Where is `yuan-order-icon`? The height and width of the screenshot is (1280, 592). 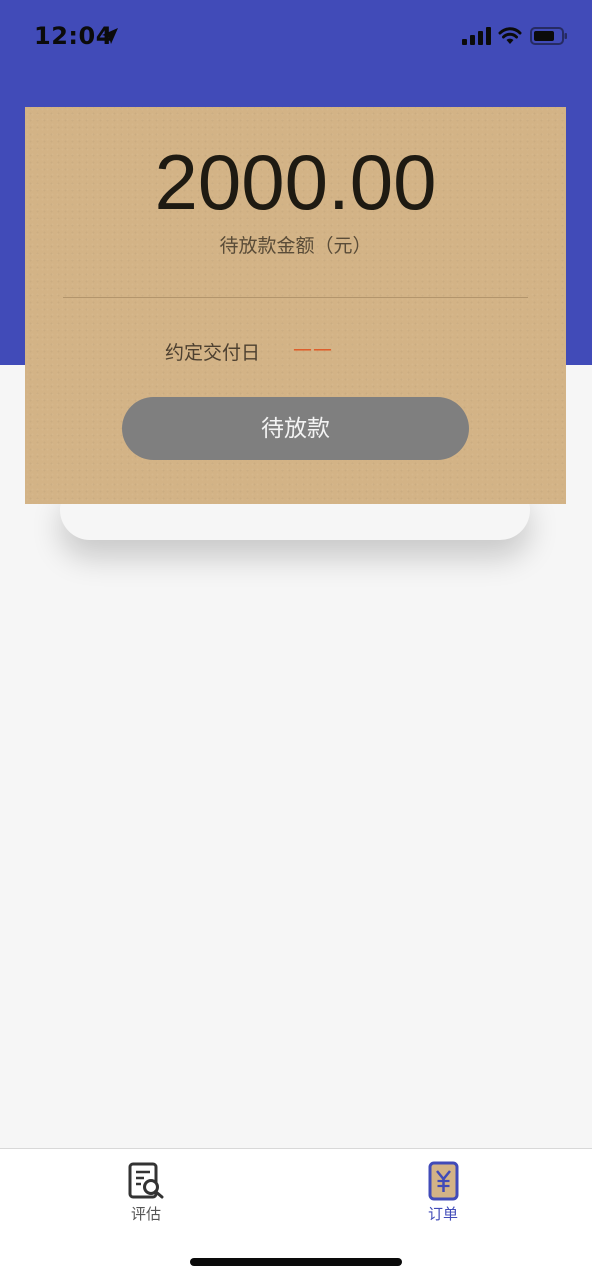 yuan-order-icon is located at coordinates (443, 1181).